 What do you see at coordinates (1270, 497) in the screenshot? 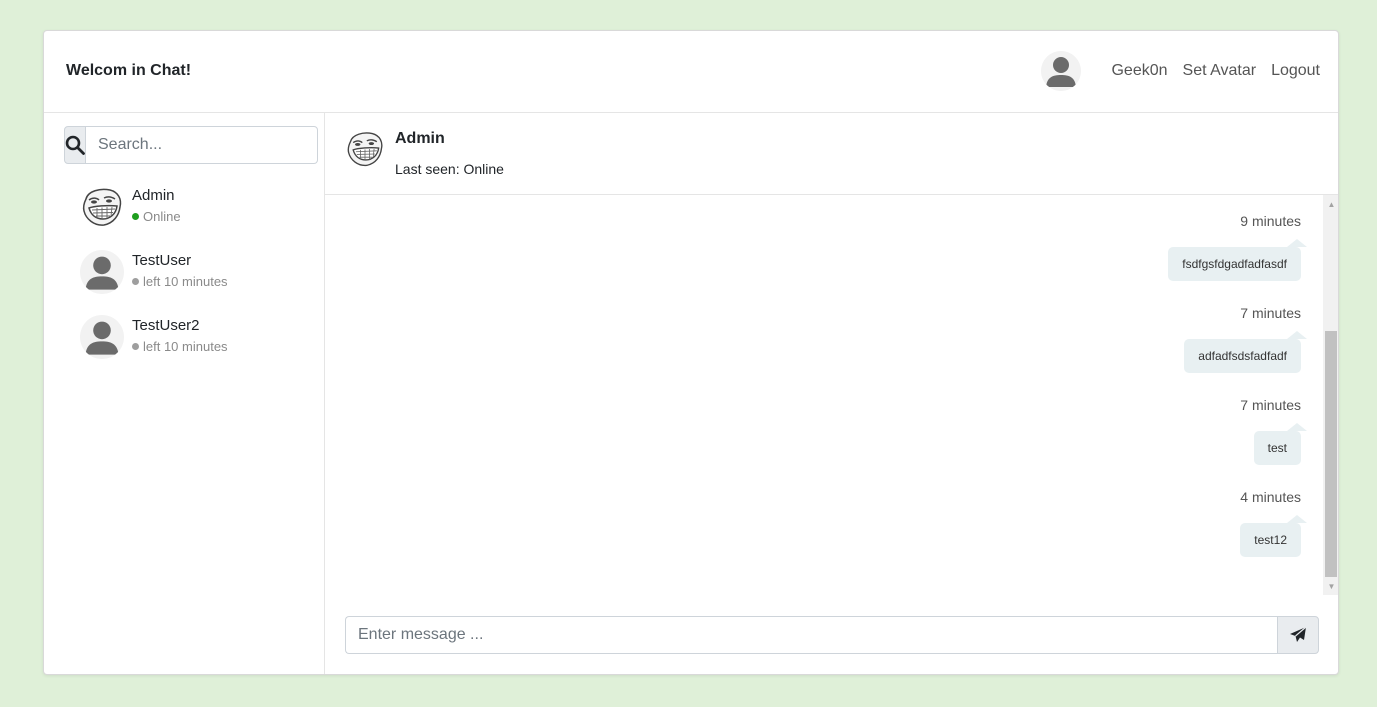
I see `message-time: 4 minutes` at bounding box center [1270, 497].